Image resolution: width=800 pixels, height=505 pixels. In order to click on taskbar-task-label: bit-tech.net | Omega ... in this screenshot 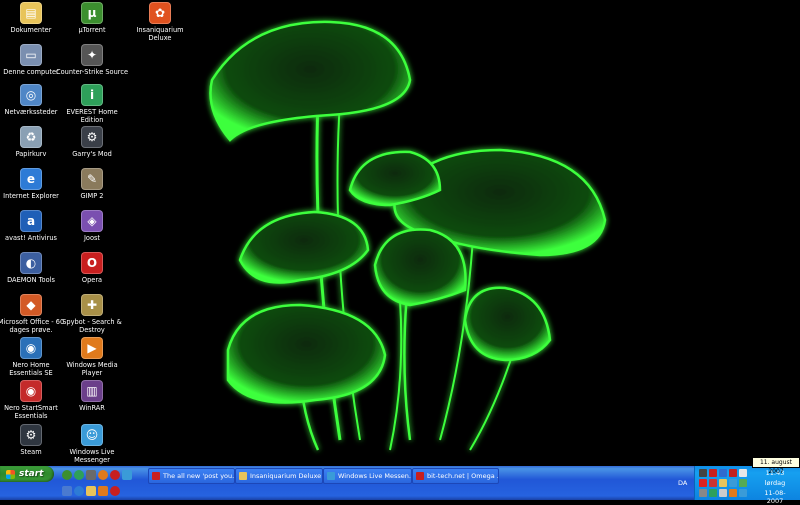, I will do `click(463, 476)`.